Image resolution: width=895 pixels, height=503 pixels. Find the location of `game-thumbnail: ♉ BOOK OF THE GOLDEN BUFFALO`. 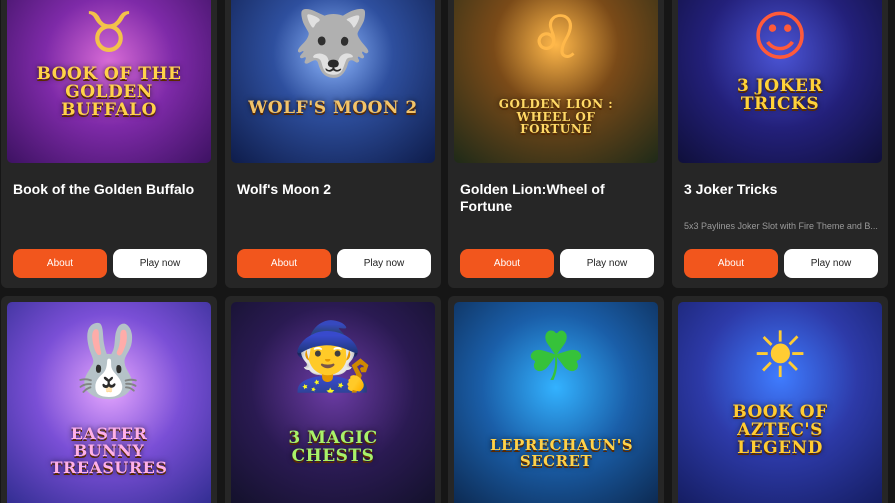

game-thumbnail: ♉ BOOK OF THE GOLDEN BUFFALO is located at coordinates (109, 81).